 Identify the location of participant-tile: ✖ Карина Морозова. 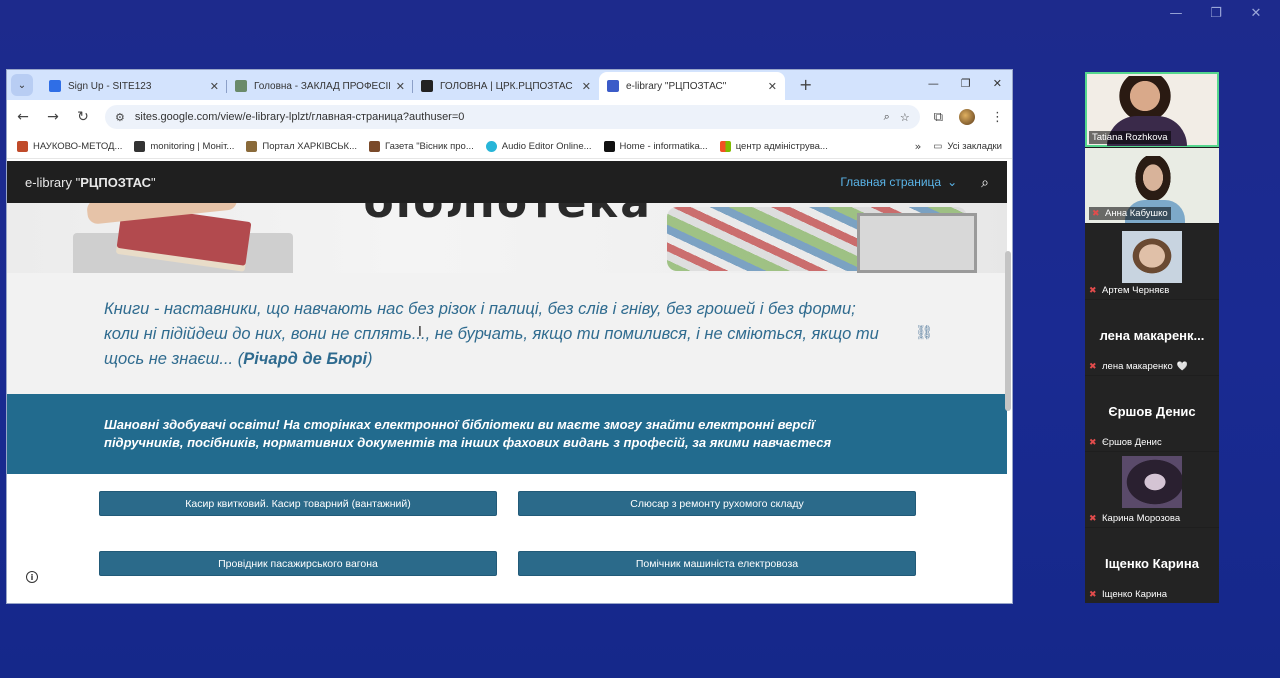
(1152, 489).